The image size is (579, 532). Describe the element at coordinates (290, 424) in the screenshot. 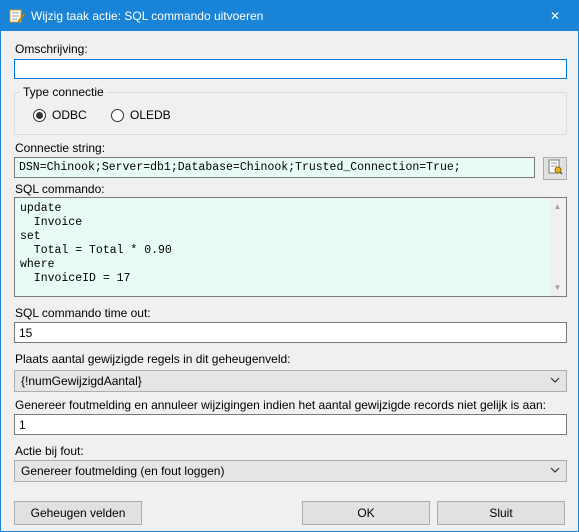

I see `expected-count-input: 1` at that location.